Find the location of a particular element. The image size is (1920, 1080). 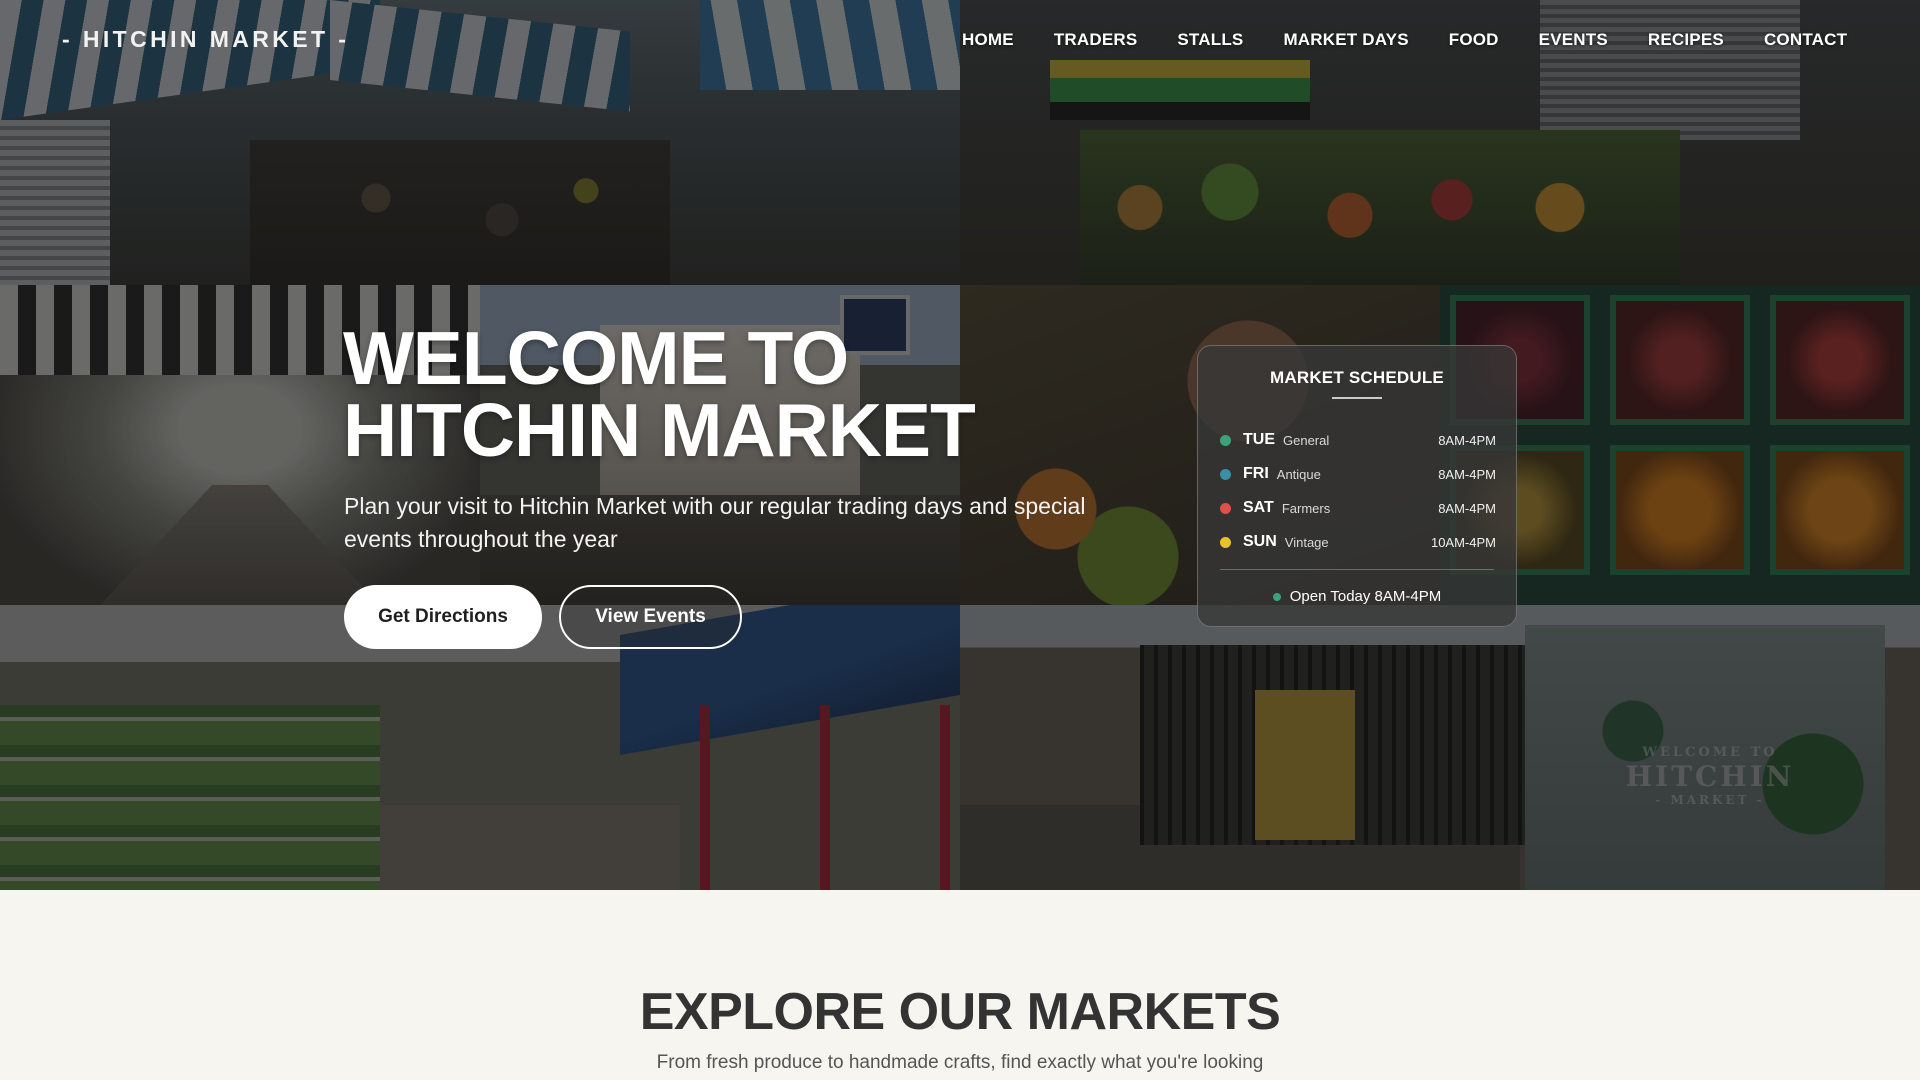

nav-recipes: RECIPES is located at coordinates (1686, 40).